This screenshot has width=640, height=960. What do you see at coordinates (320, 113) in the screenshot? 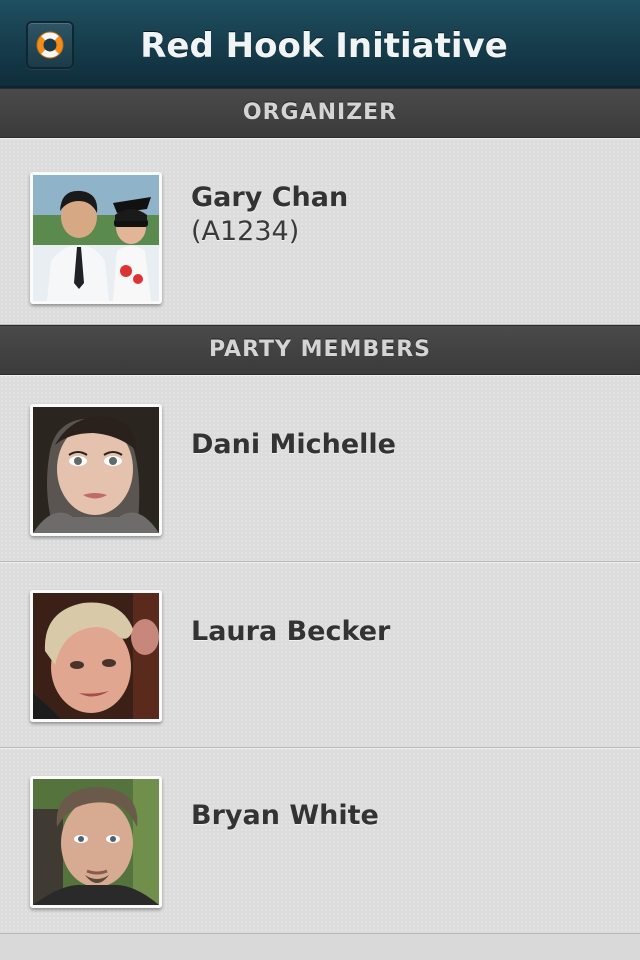
I see `section-header-organizer: ORGANIZER` at bounding box center [320, 113].